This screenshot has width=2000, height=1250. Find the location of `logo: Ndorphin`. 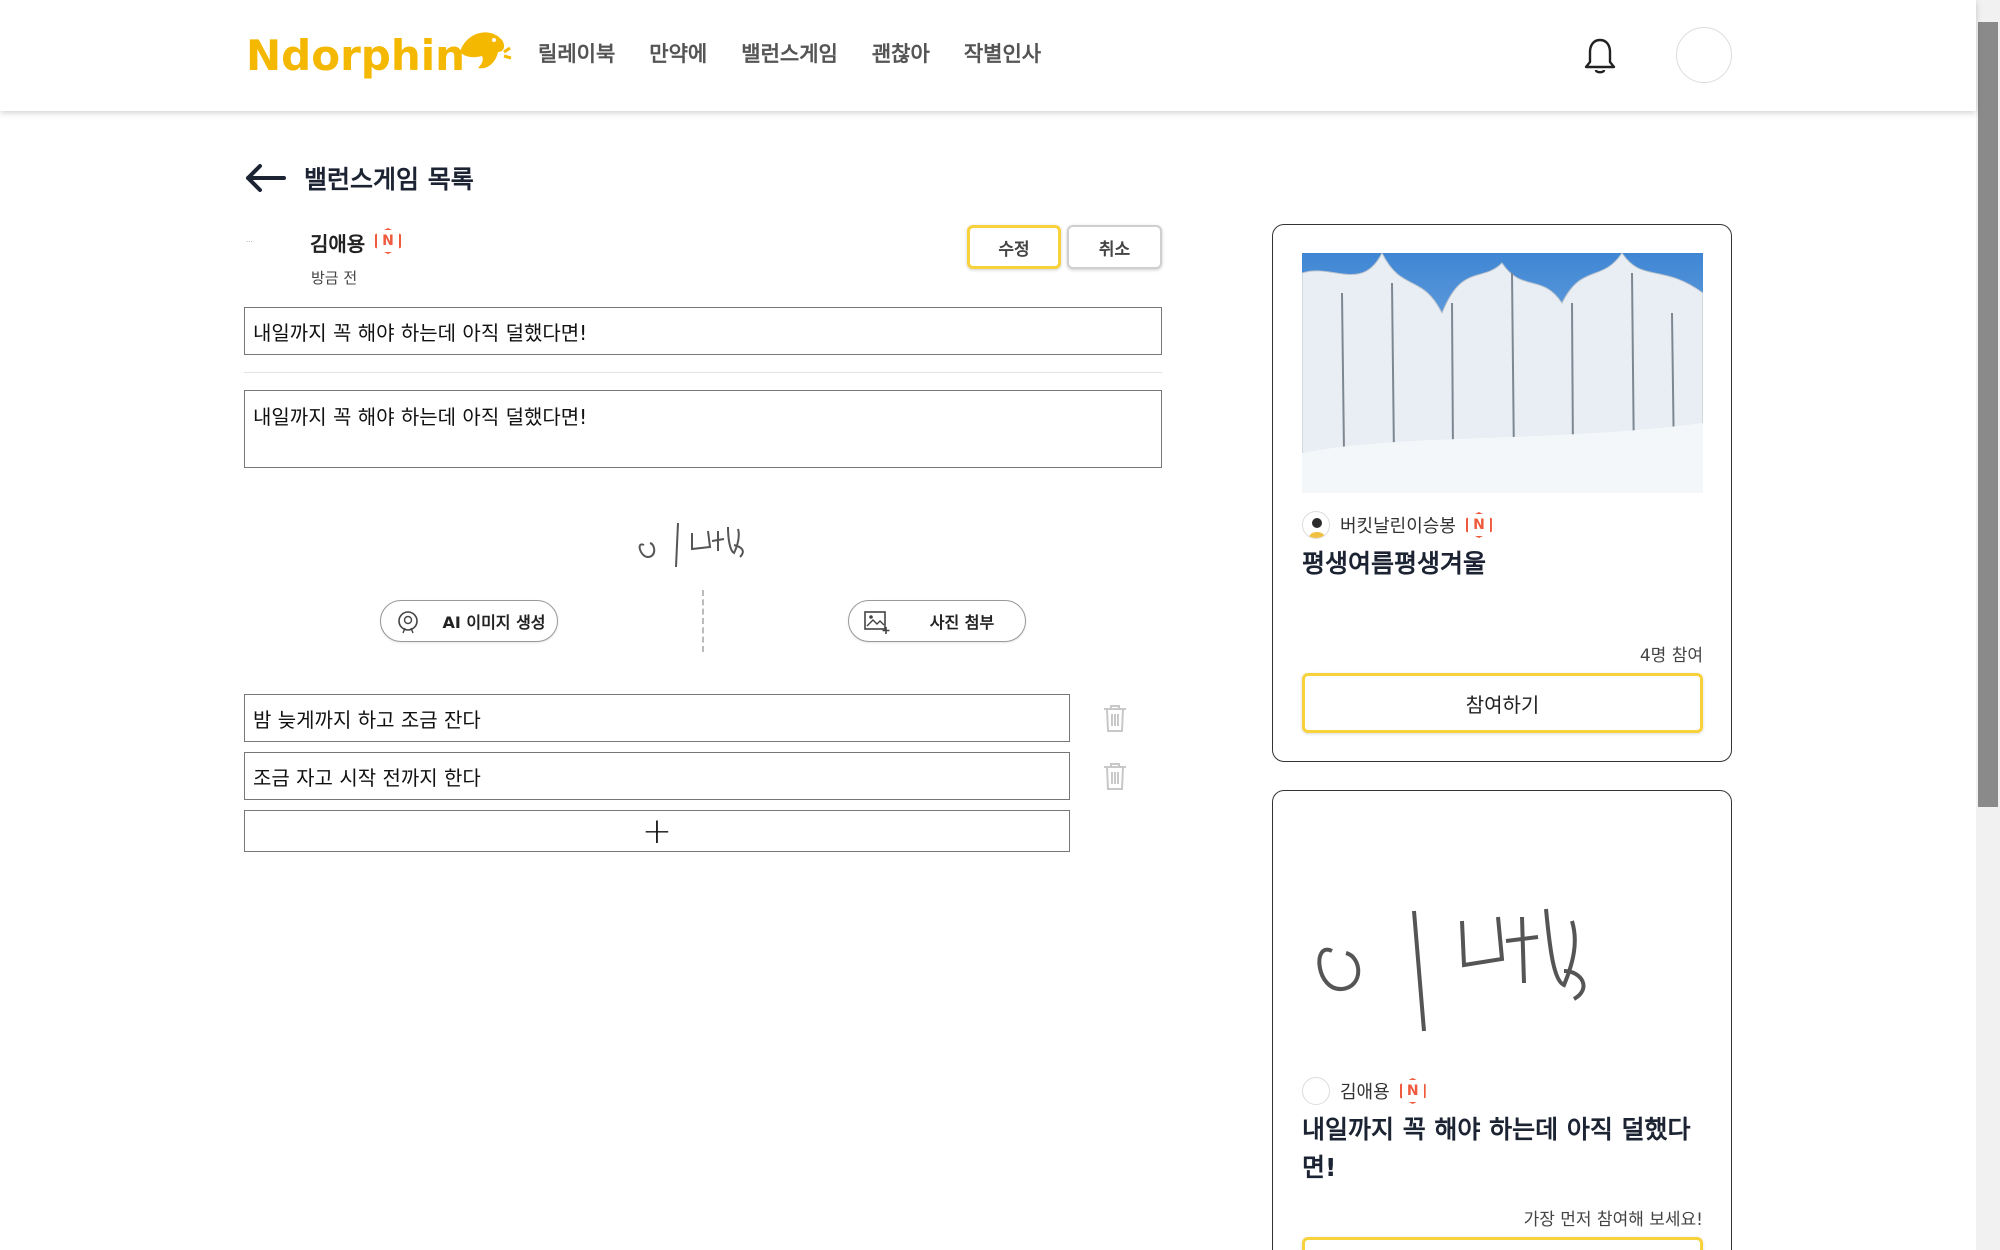

logo: Ndorphin is located at coordinates (379, 55).